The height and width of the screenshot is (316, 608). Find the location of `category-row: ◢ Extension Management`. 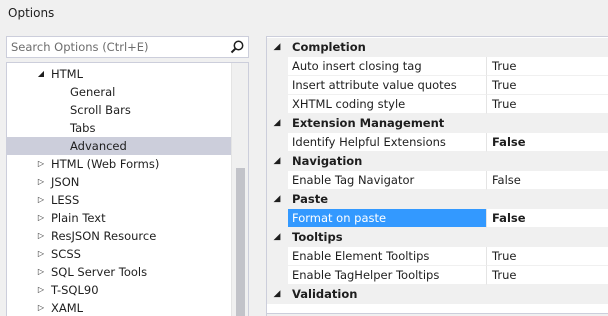

category-row: ◢ Extension Management is located at coordinates (437, 123).